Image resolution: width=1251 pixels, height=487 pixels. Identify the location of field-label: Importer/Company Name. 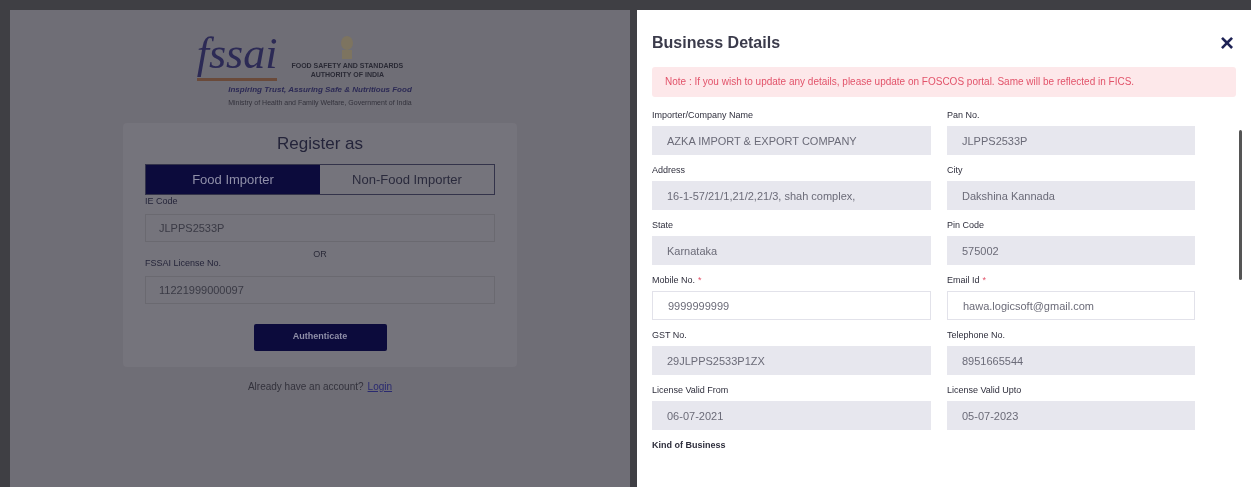
(703, 115).